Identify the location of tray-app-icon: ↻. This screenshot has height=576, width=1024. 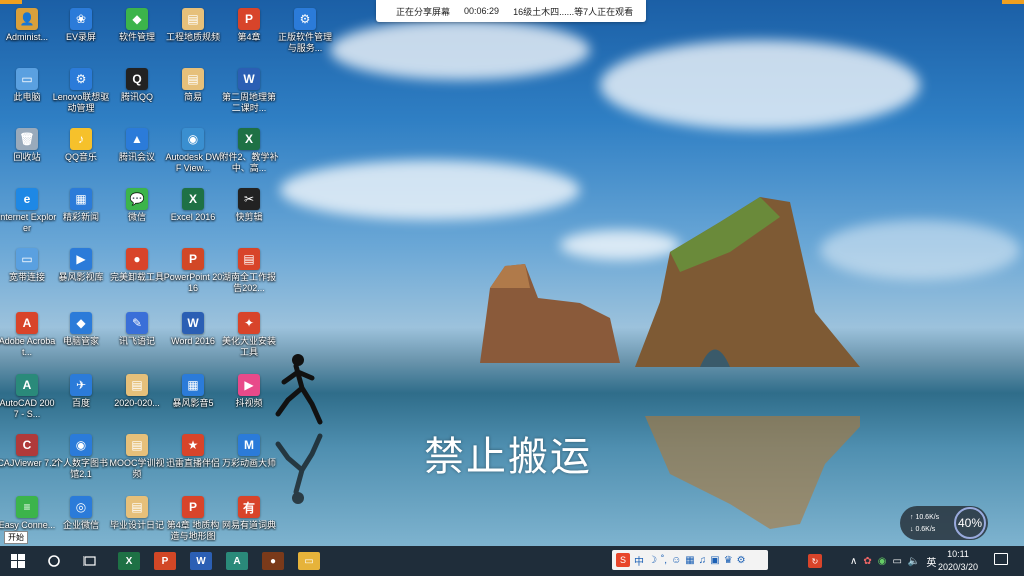
(815, 561).